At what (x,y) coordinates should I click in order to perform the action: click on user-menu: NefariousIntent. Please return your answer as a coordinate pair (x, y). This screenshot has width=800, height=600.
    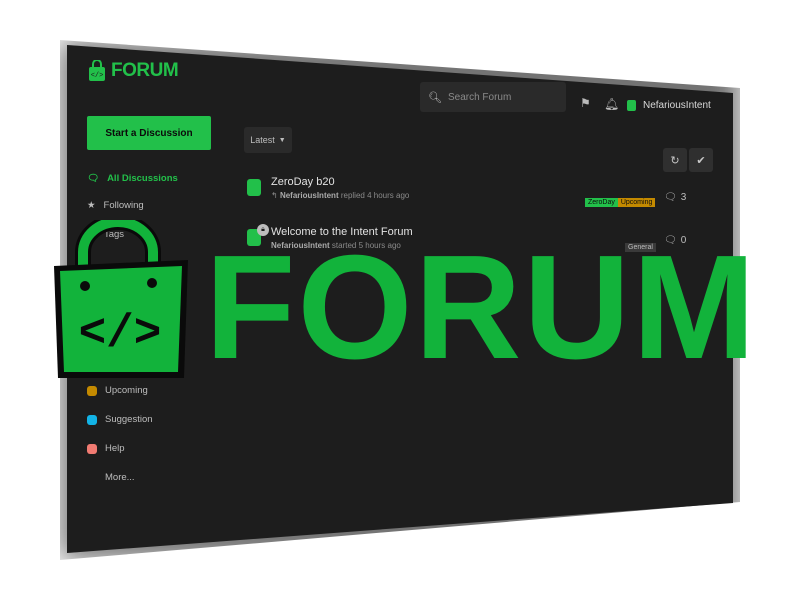
    Looking at the image, I should click on (669, 105).